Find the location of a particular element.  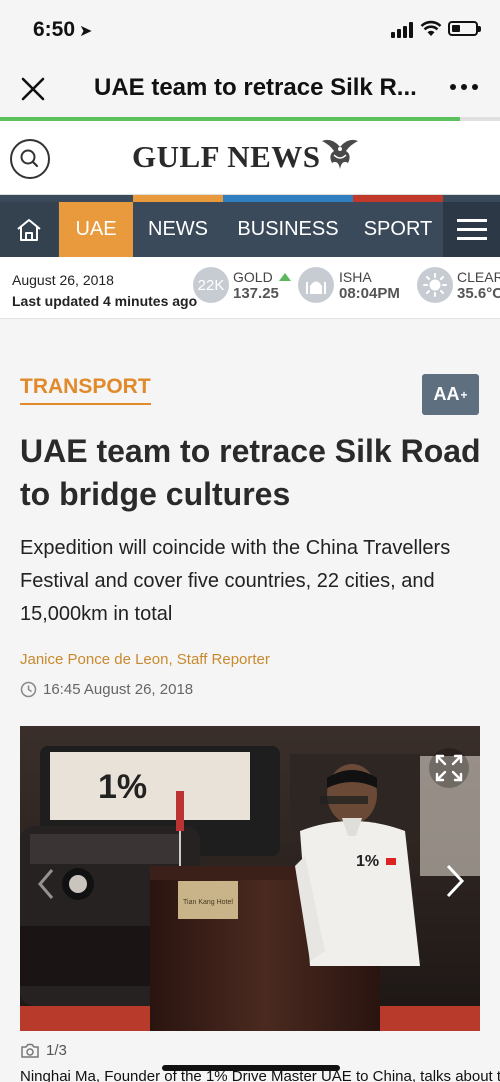

price-up-icon is located at coordinates (284, 277).